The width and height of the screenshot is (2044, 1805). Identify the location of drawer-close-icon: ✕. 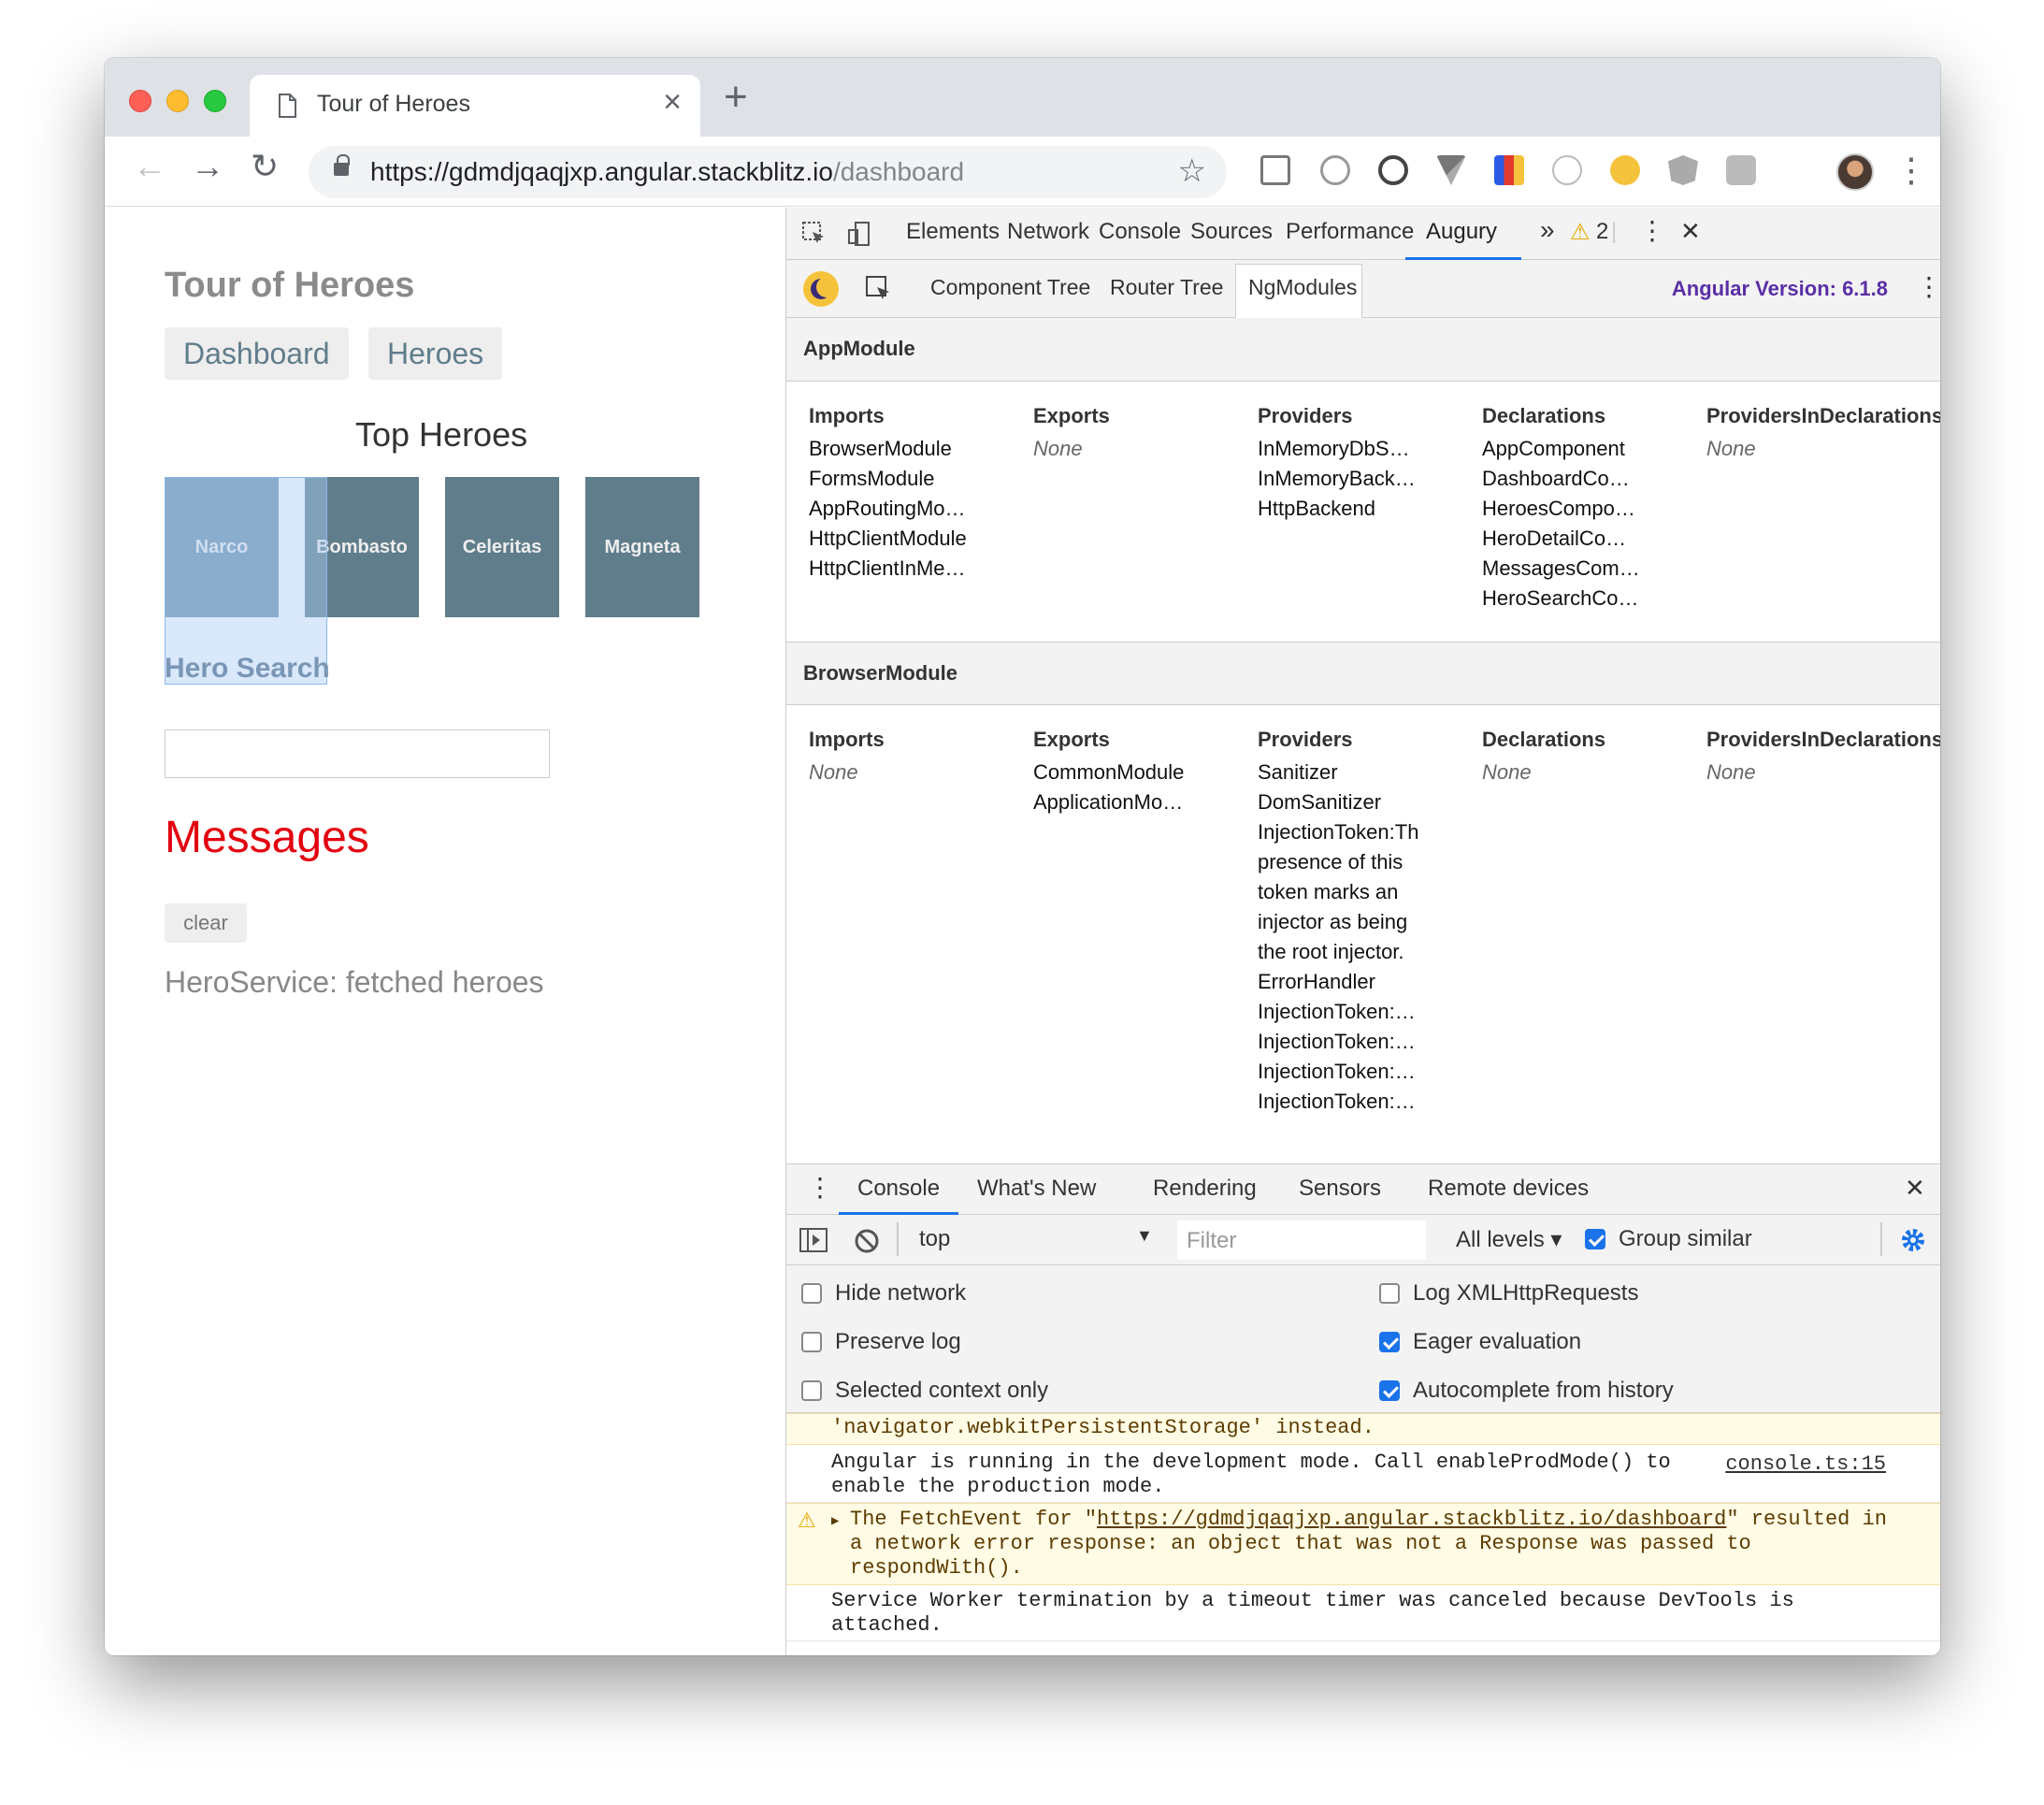
(1915, 1188).